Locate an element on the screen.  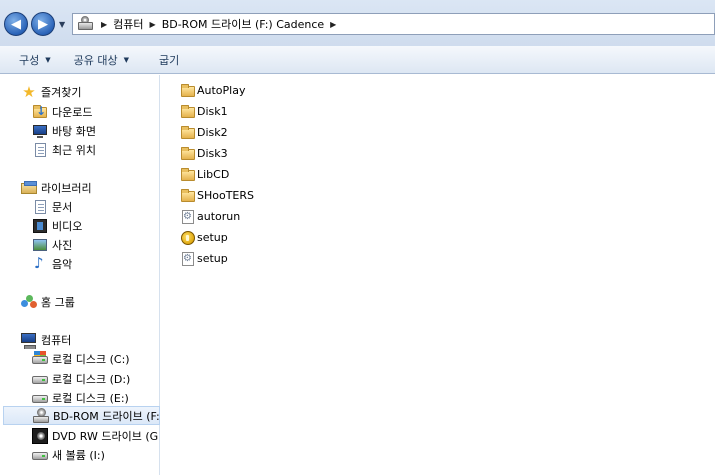
list-item: AutoPlay is located at coordinates (212, 90).